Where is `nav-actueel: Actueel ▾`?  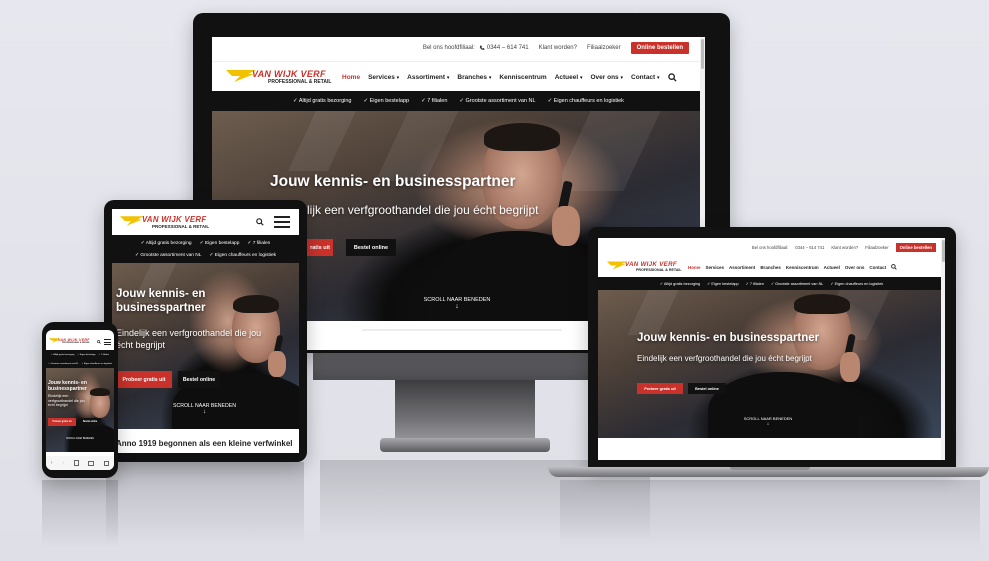
nav-actueel: Actueel ▾ is located at coordinates (569, 77).